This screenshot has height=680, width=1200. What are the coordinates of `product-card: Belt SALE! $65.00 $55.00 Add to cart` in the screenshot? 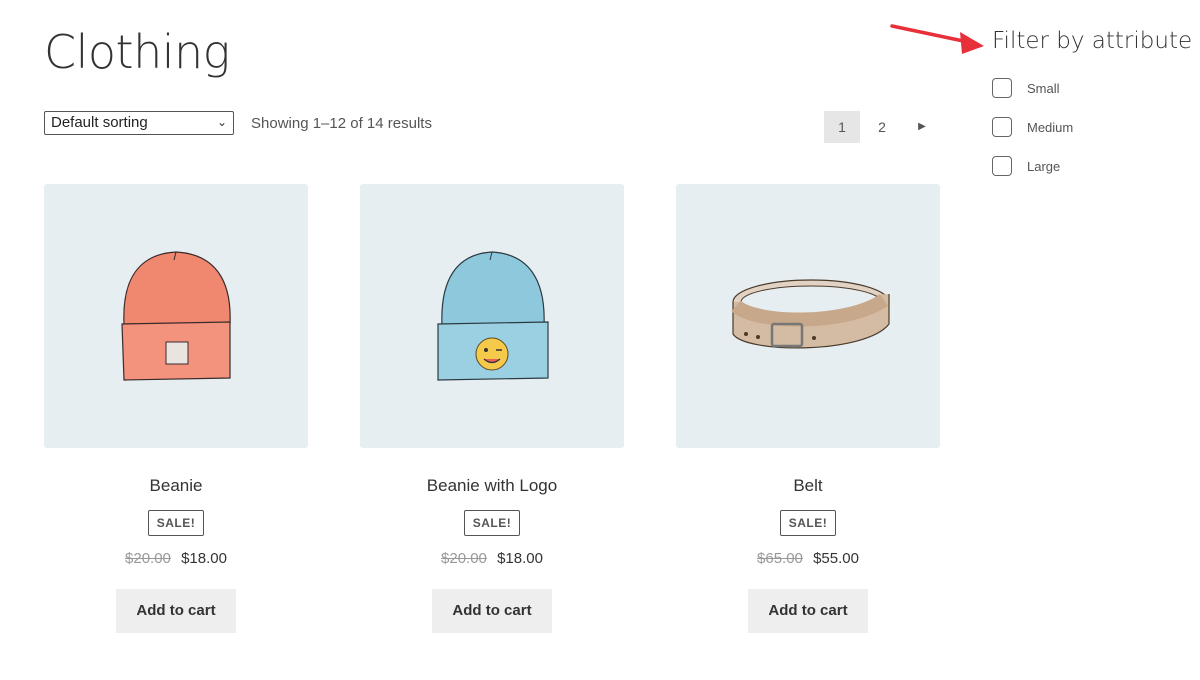 It's located at (808, 408).